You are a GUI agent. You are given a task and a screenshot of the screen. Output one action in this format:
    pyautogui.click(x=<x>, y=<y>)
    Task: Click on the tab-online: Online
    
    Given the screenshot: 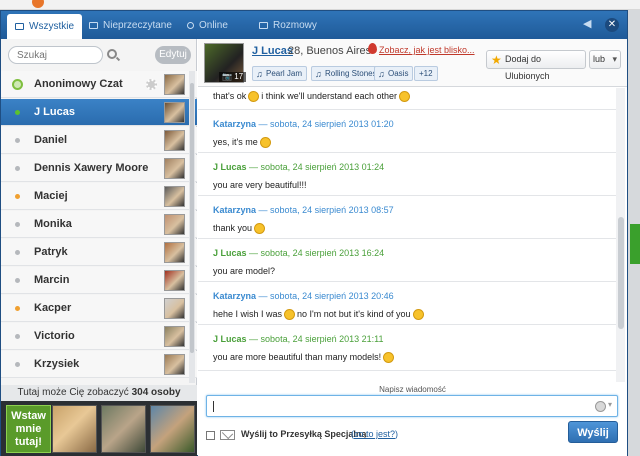 What is the action you would take?
    pyautogui.click(x=207, y=25)
    